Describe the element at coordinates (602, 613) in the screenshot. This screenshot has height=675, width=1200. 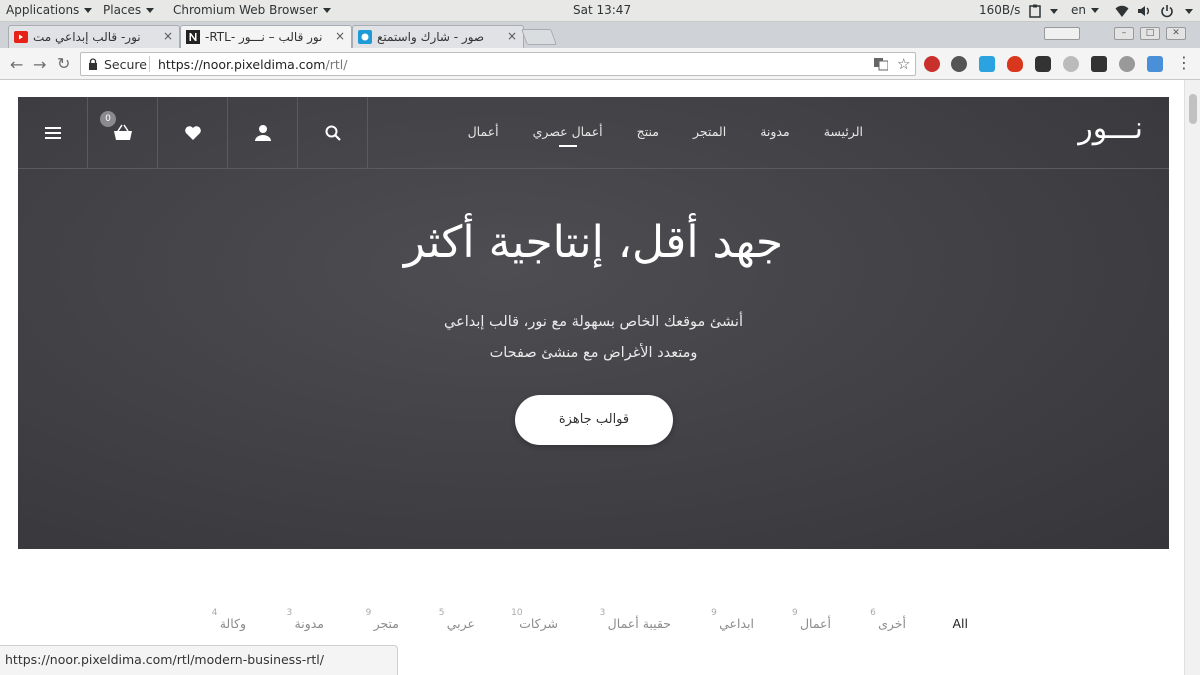
I see `filter-count: 3` at that location.